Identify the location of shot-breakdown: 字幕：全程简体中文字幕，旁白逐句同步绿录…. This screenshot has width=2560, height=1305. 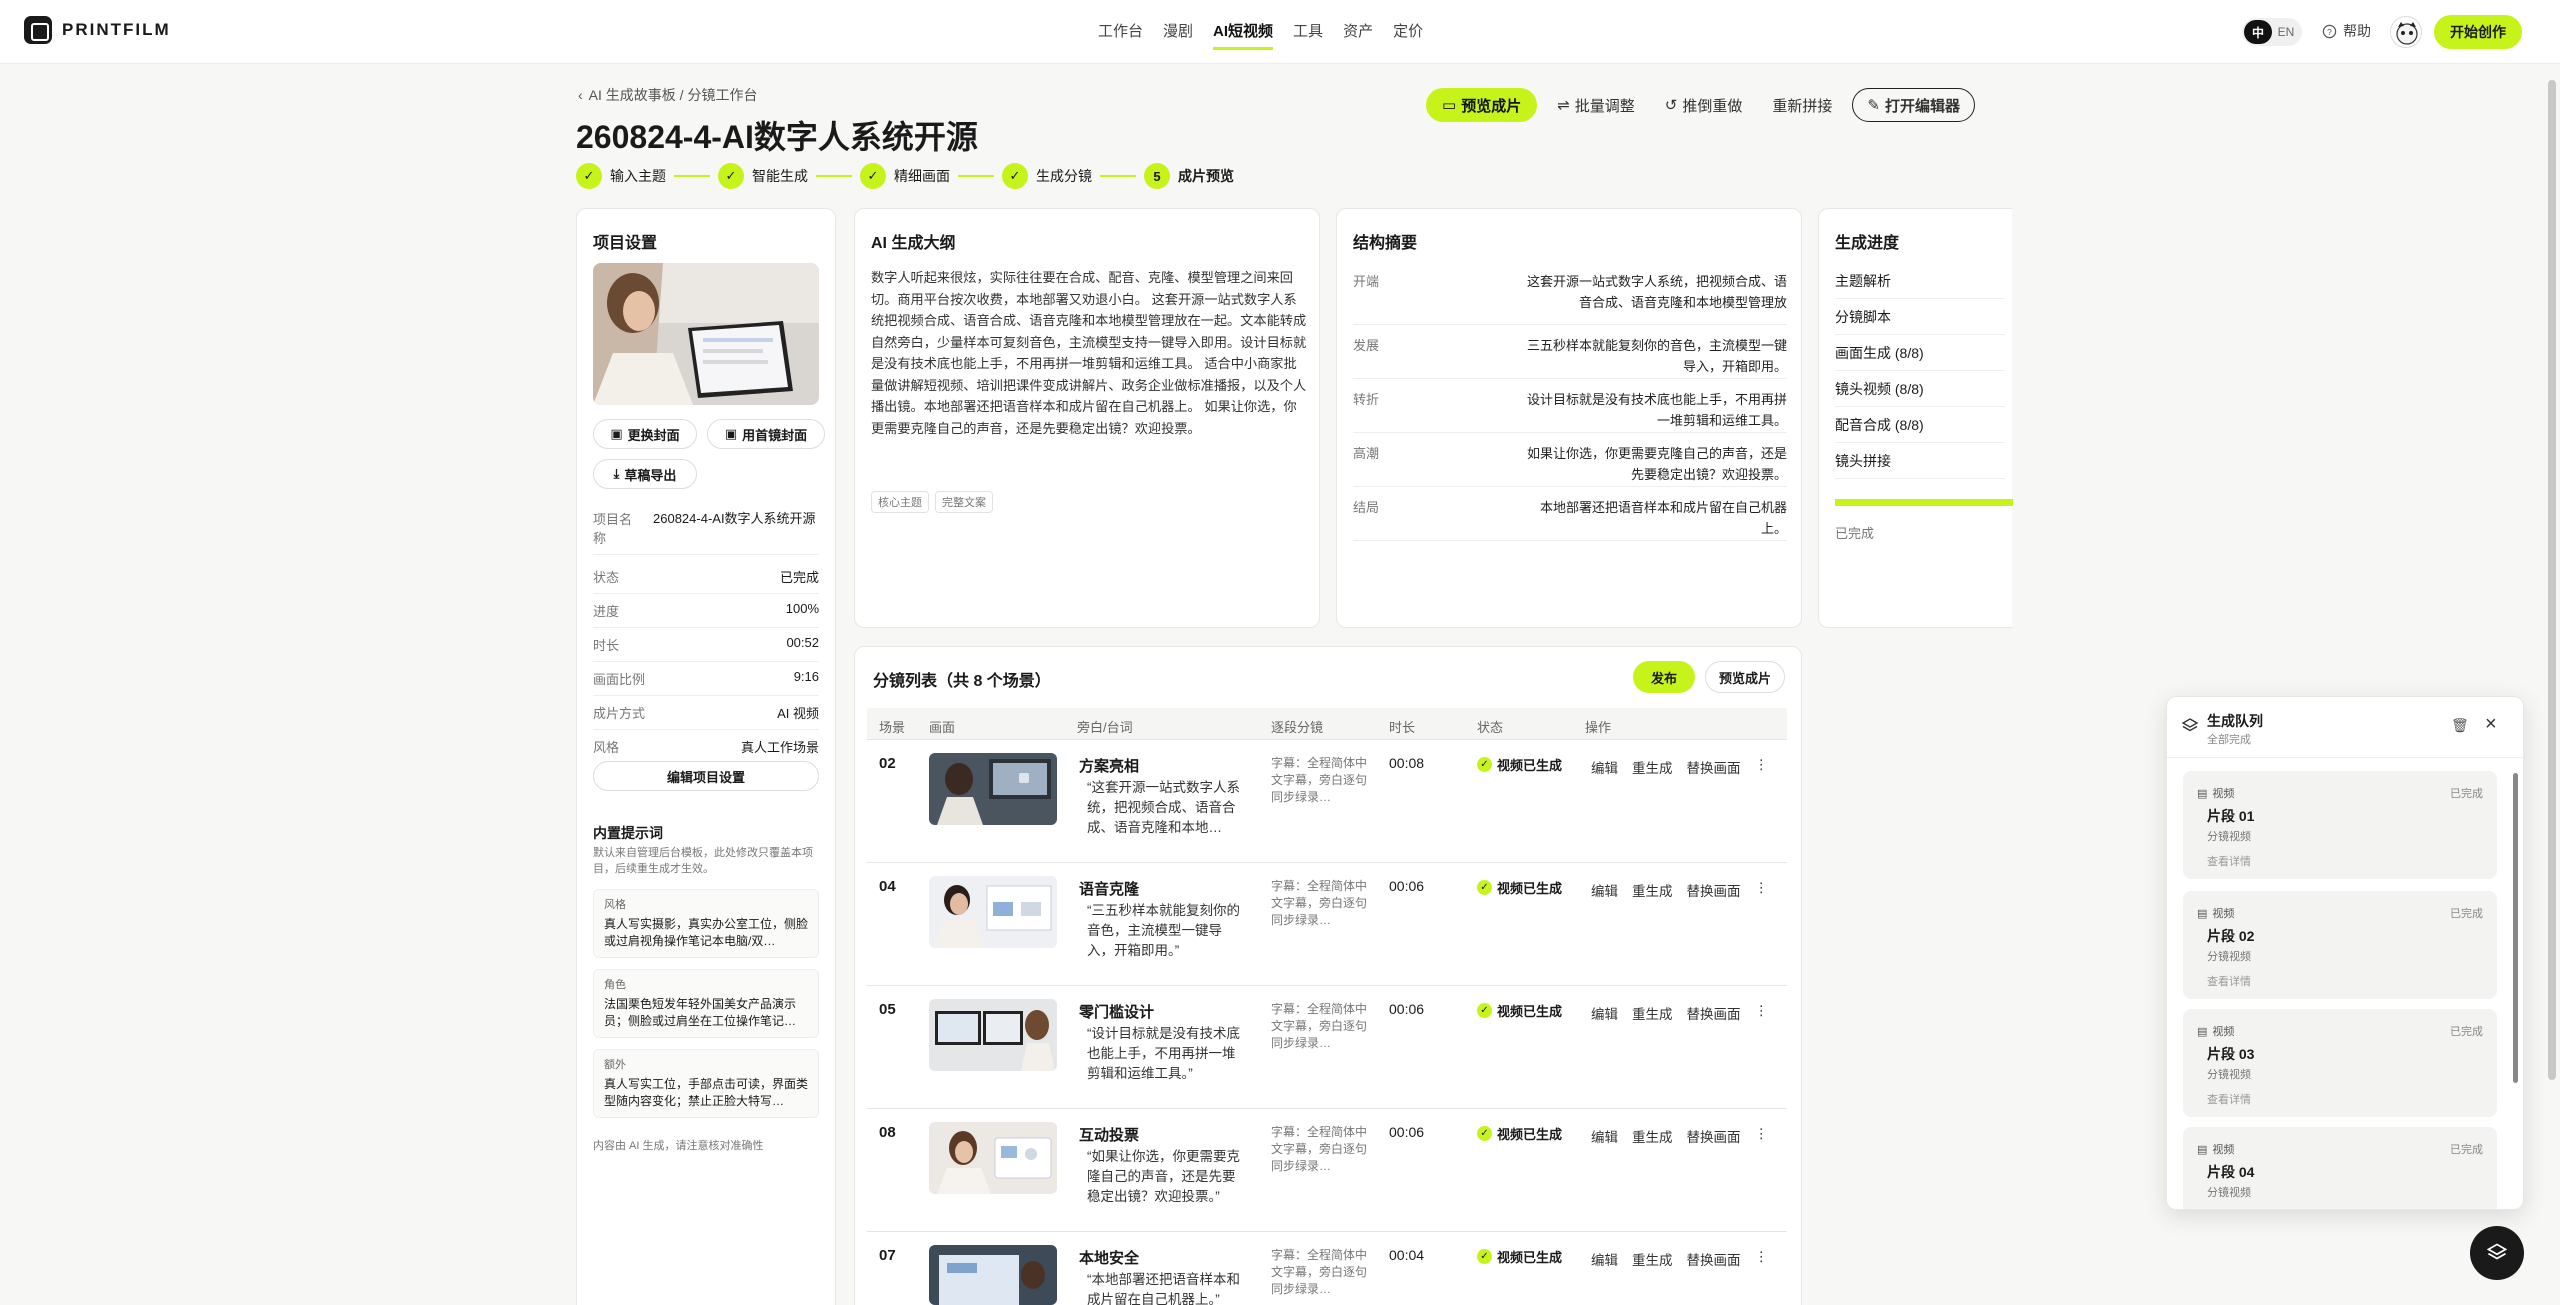
(1319, 1272).